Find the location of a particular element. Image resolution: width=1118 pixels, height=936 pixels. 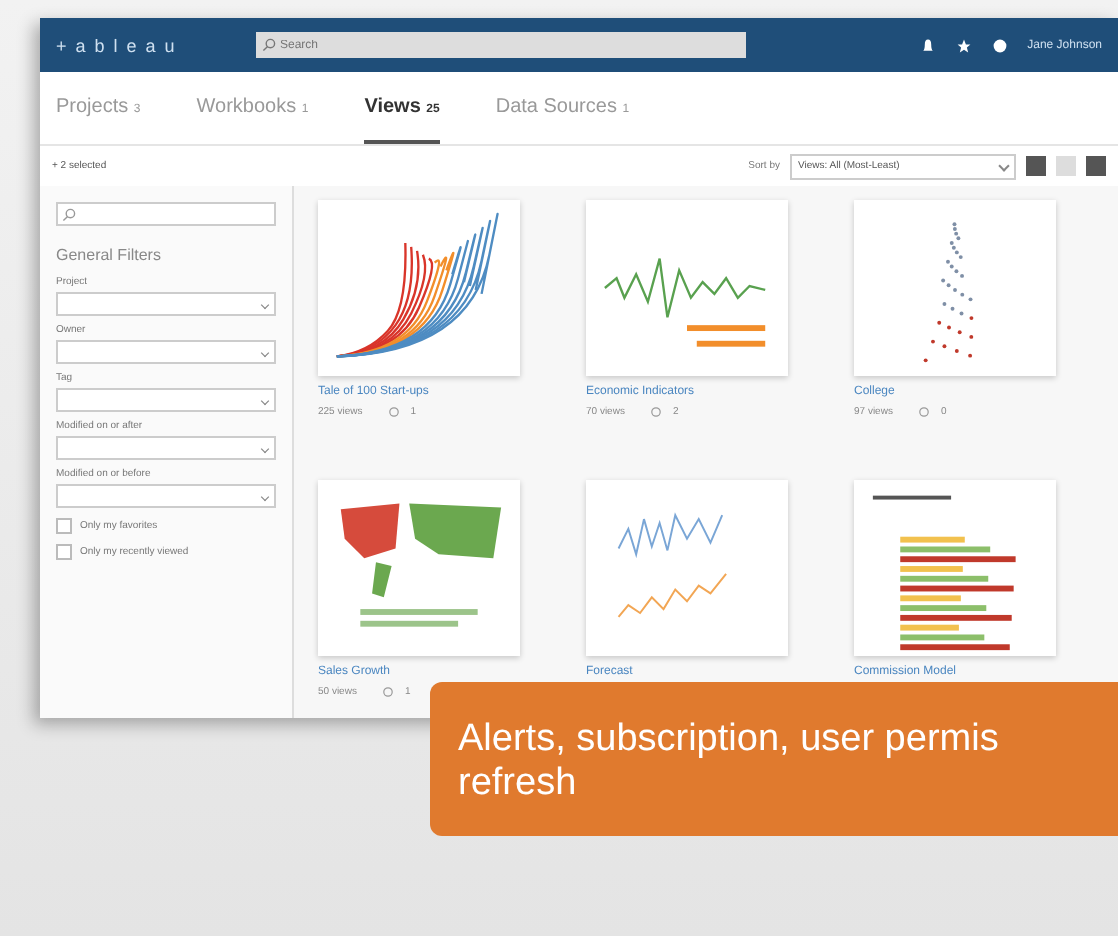

logo: + a b l e a u is located at coordinates (146, 45).